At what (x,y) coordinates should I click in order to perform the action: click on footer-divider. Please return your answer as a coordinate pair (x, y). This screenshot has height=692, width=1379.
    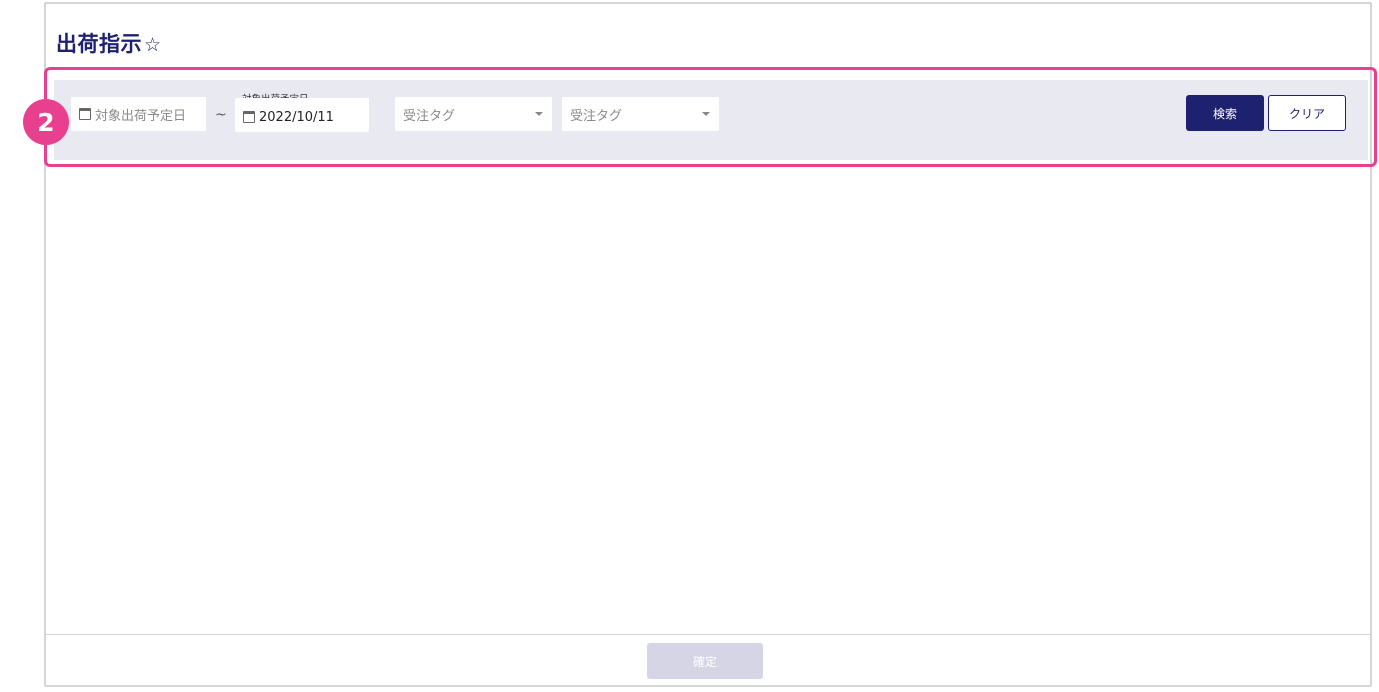
    Looking at the image, I should click on (708, 634).